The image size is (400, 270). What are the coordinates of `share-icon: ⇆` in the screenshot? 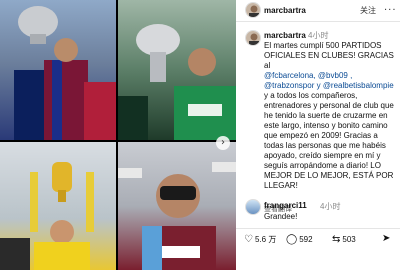 It's located at (336, 239).